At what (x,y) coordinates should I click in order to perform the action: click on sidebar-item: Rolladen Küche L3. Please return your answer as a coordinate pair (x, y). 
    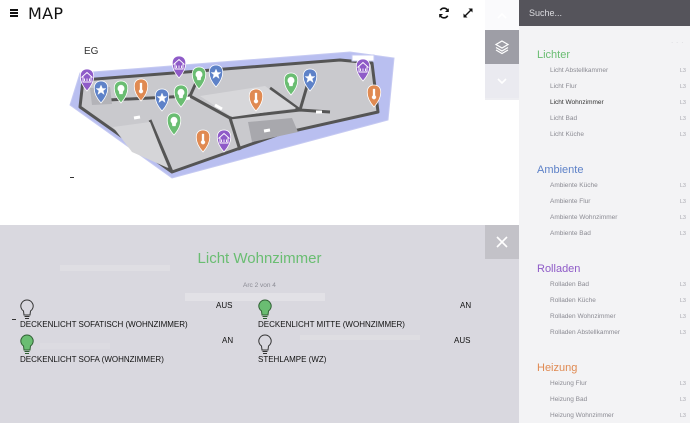
    Looking at the image, I should click on (604, 301).